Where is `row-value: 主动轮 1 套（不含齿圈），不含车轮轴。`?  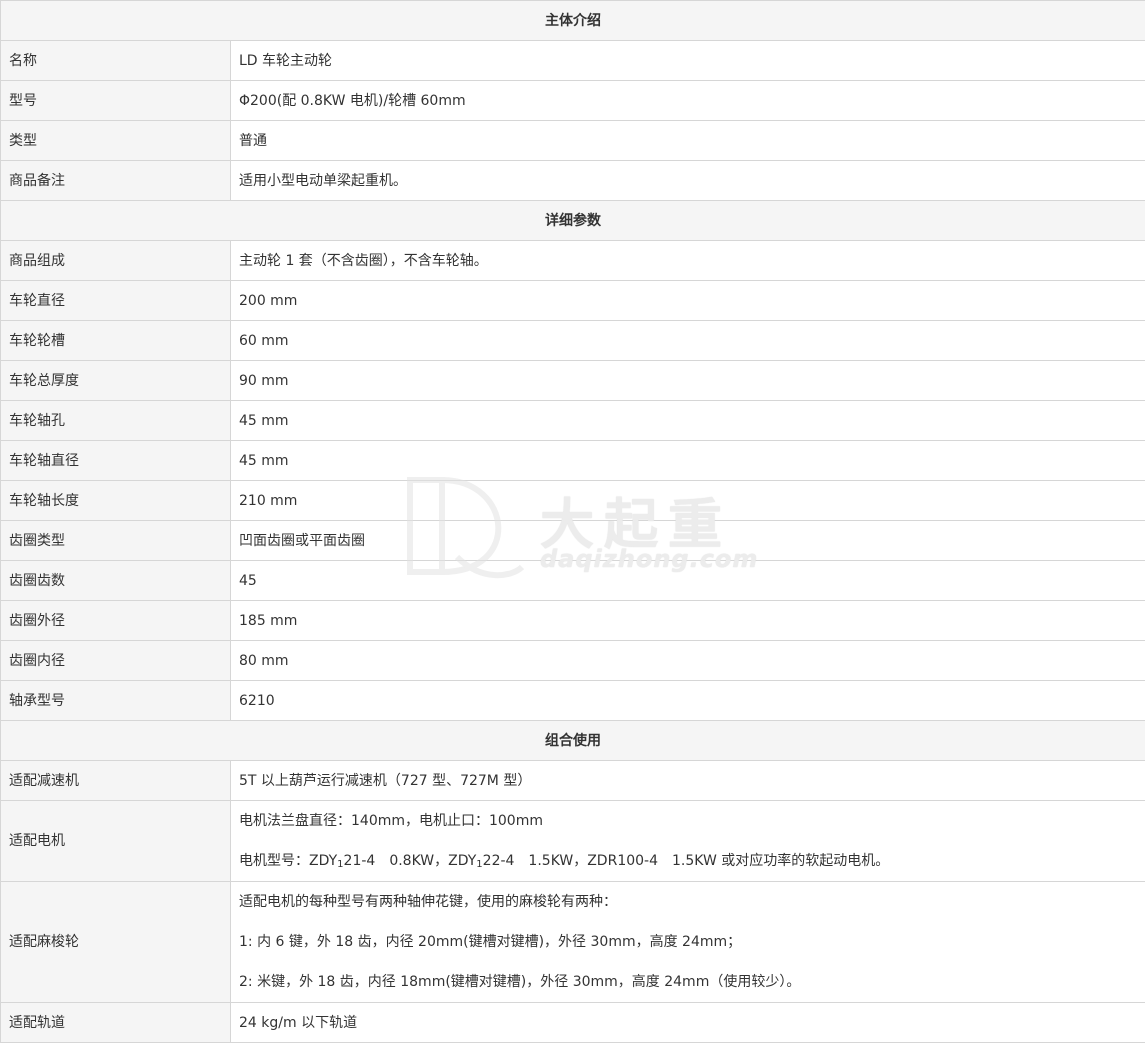
row-value: 主动轮 1 套（不含齿圈），不含车轮轴。 is located at coordinates (687, 260).